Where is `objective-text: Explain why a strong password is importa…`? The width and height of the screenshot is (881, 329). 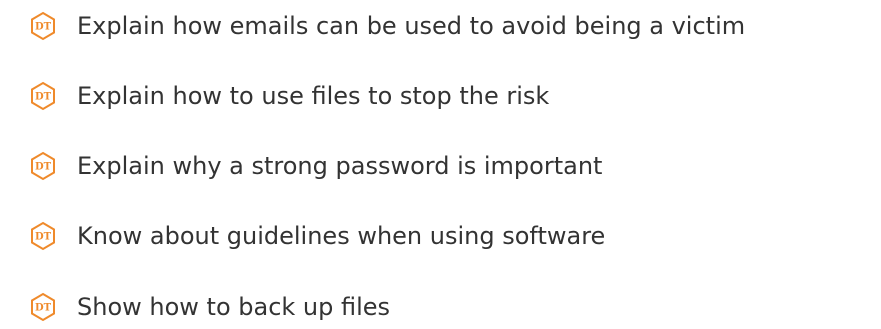
objective-text: Explain why a strong password is importa… is located at coordinates (340, 166).